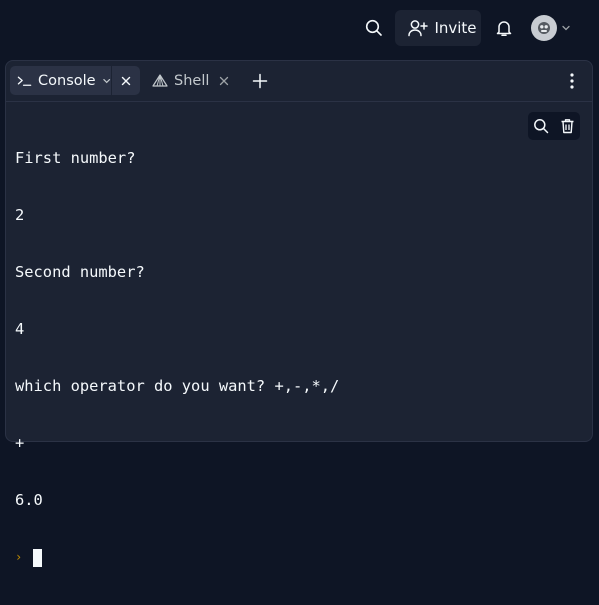 This screenshot has width=599, height=605. I want to click on trash-icon, so click(567, 126).